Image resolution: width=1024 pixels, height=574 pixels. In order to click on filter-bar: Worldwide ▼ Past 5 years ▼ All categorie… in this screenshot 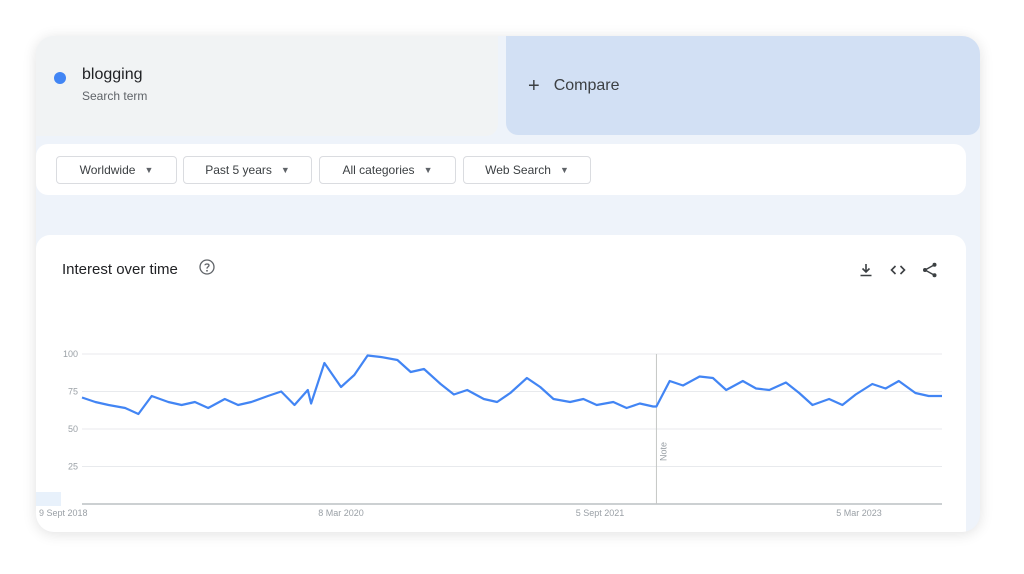, I will do `click(501, 169)`.